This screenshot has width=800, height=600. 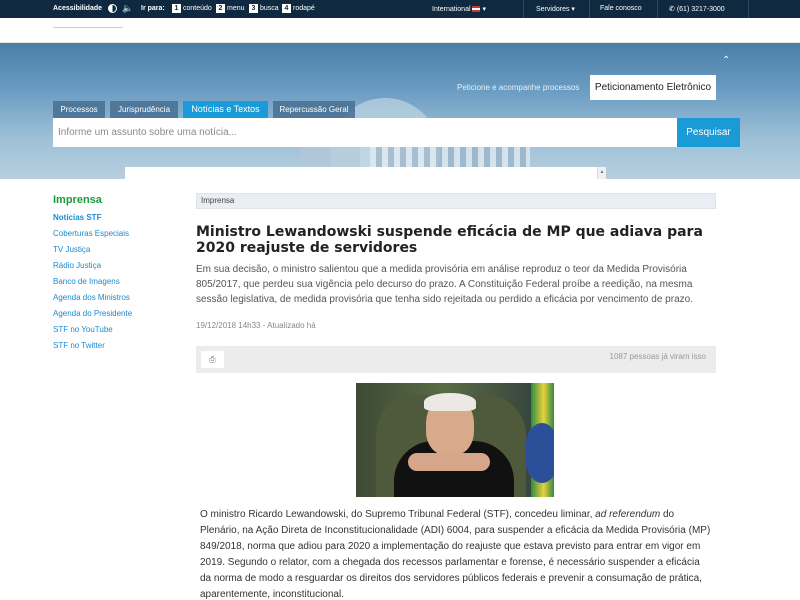 I want to click on international-link: International ▾, so click(x=459, y=9).